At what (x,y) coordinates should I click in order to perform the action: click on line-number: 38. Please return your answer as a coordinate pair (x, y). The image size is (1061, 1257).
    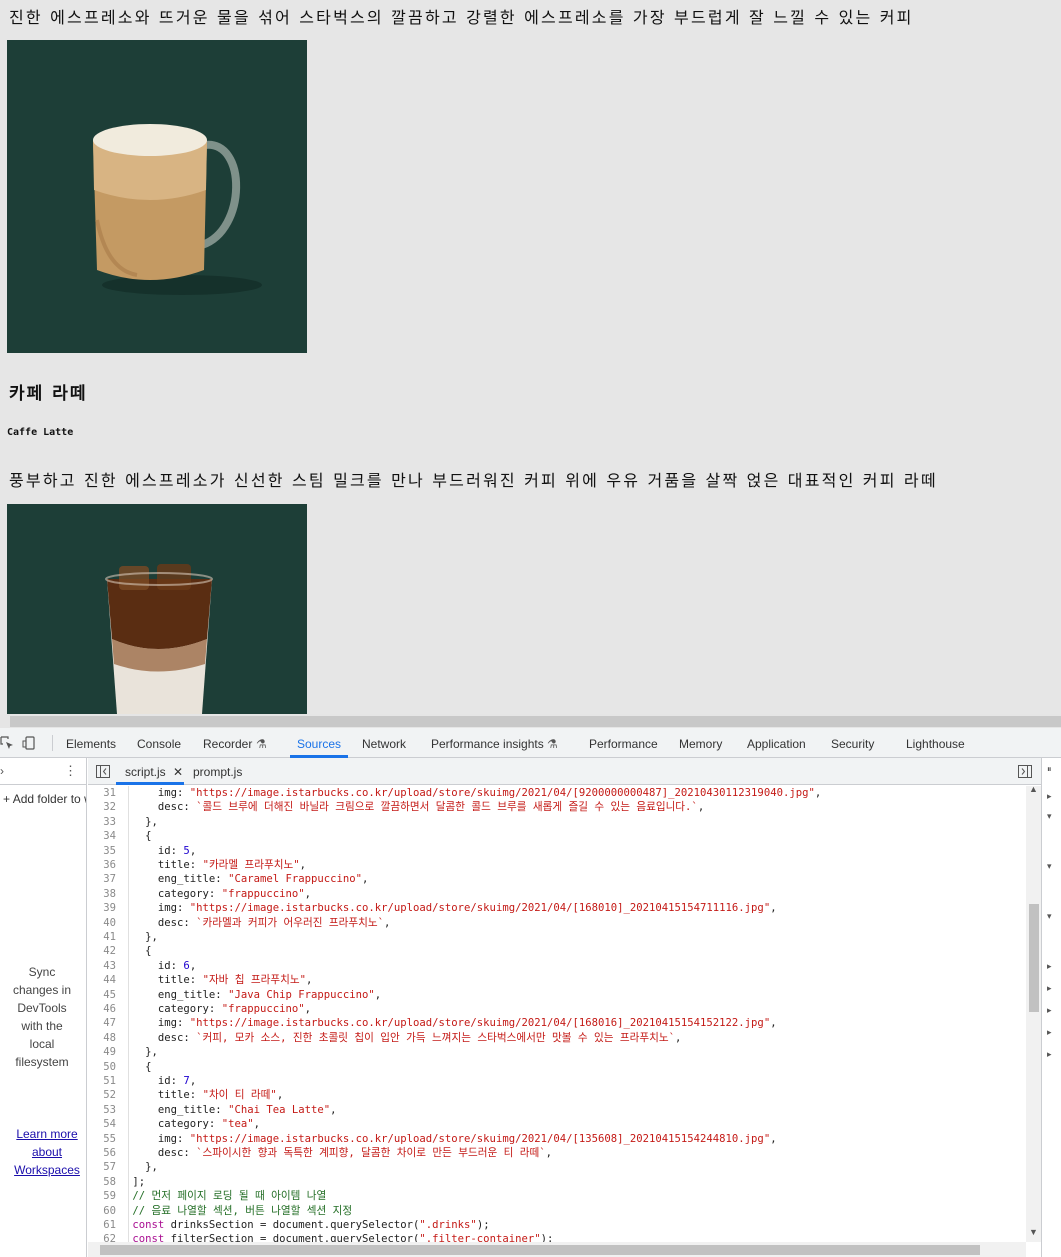
    Looking at the image, I should click on (107, 894).